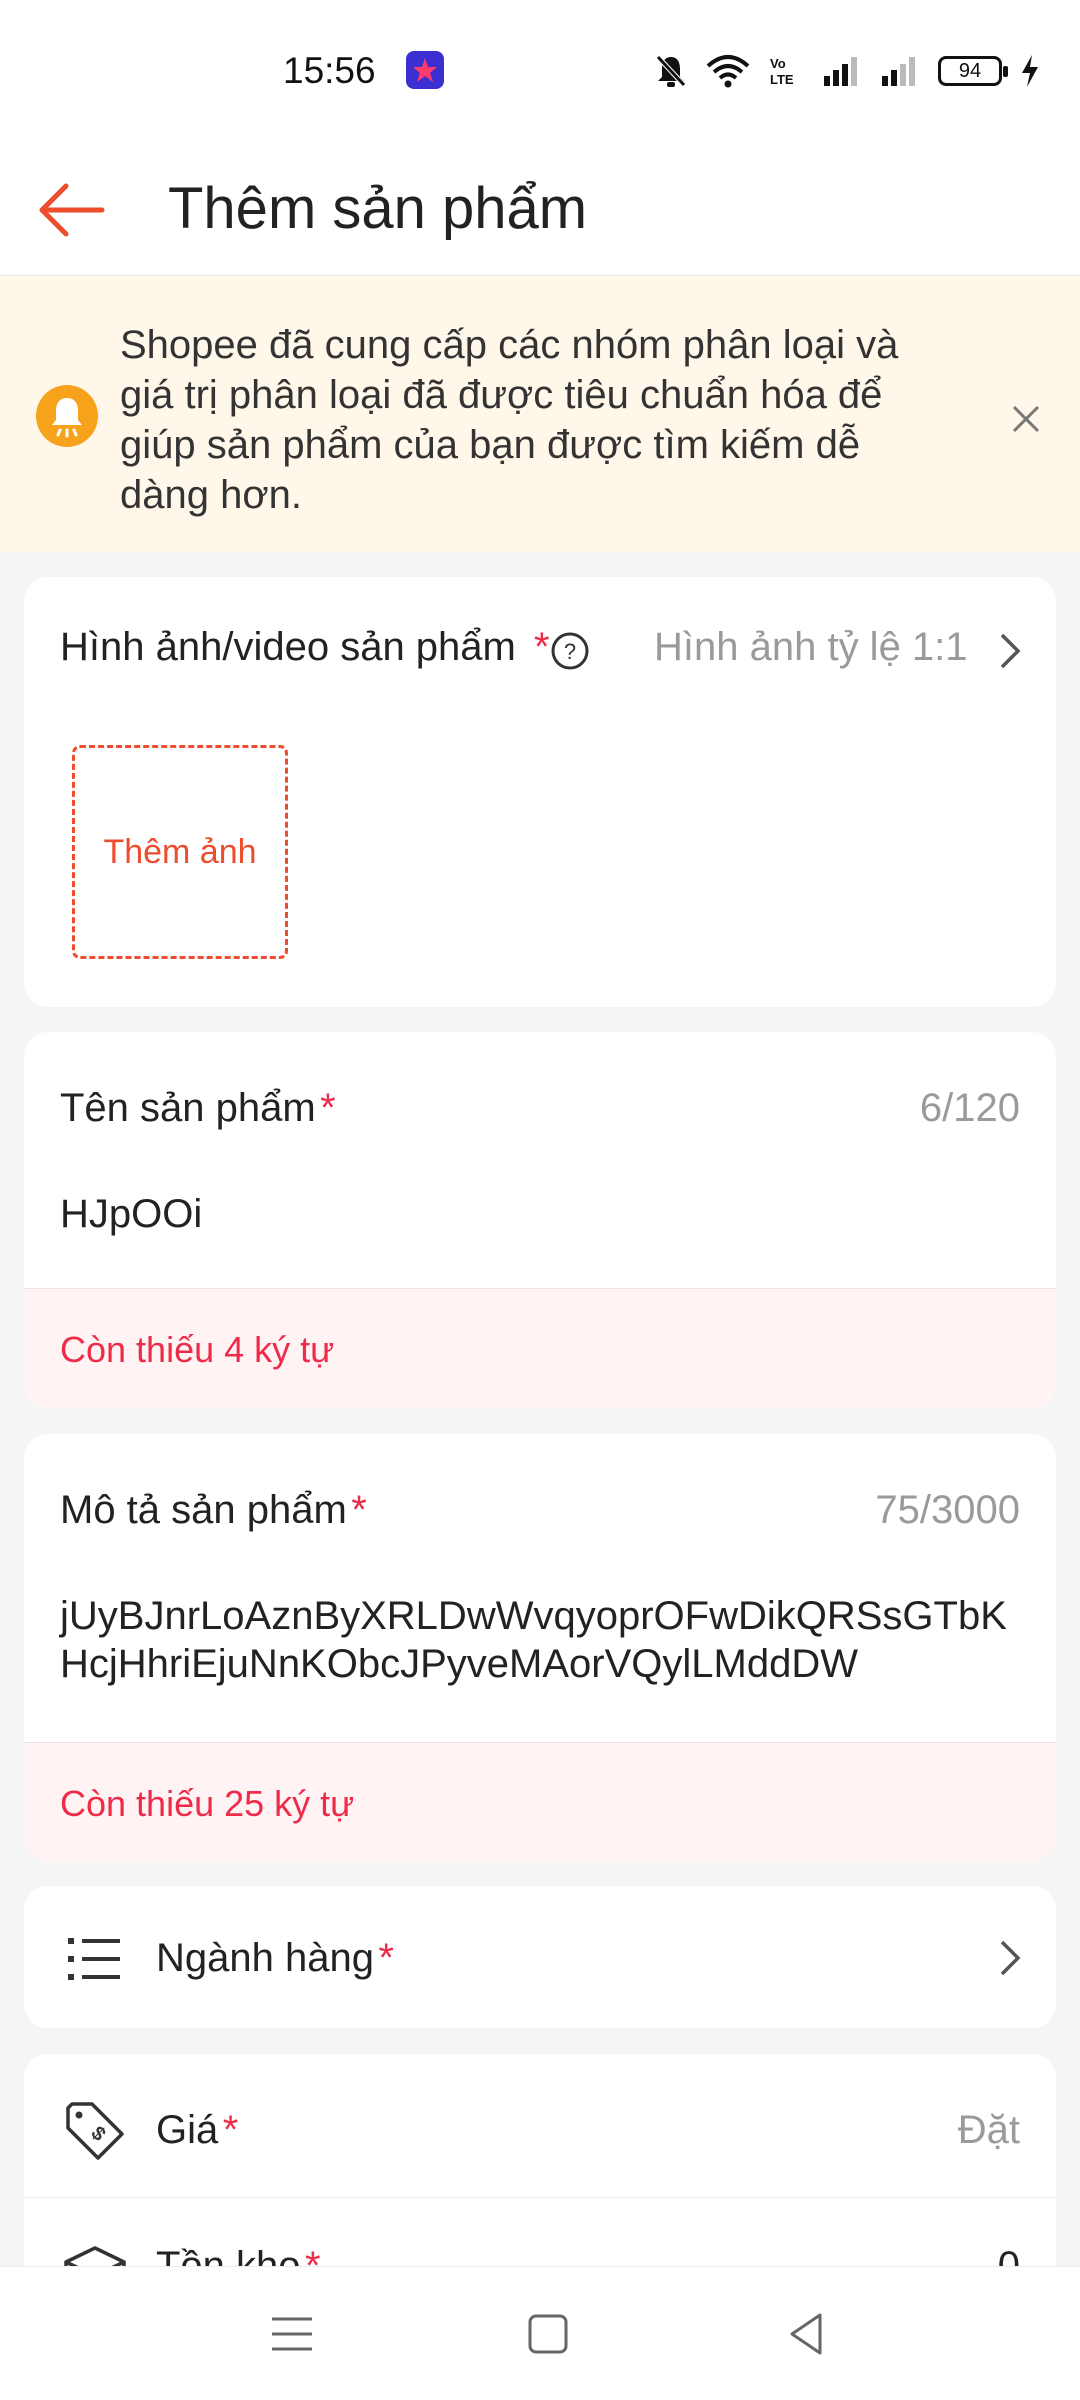 The image size is (1080, 2400). I want to click on menu-icon, so click(292, 2334).